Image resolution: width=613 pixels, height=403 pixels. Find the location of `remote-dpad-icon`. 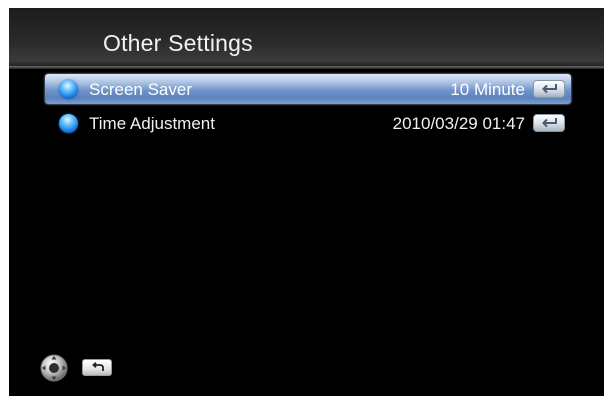

remote-dpad-icon is located at coordinates (54, 368).